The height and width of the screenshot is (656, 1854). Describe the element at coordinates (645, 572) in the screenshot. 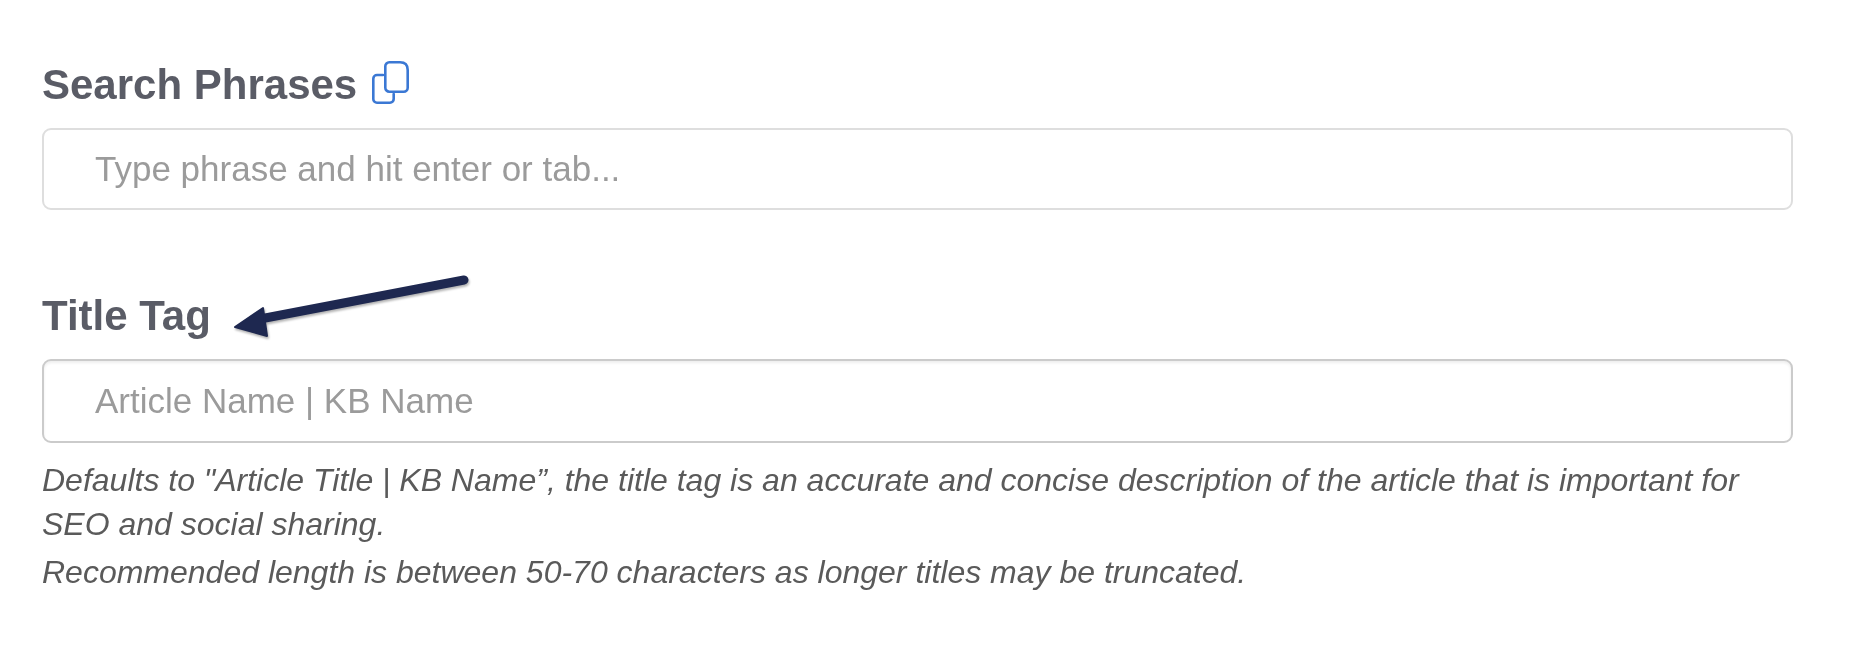

I see `help-text: Recommended length is between 50-70 characters as longer titles may be truncated.` at that location.